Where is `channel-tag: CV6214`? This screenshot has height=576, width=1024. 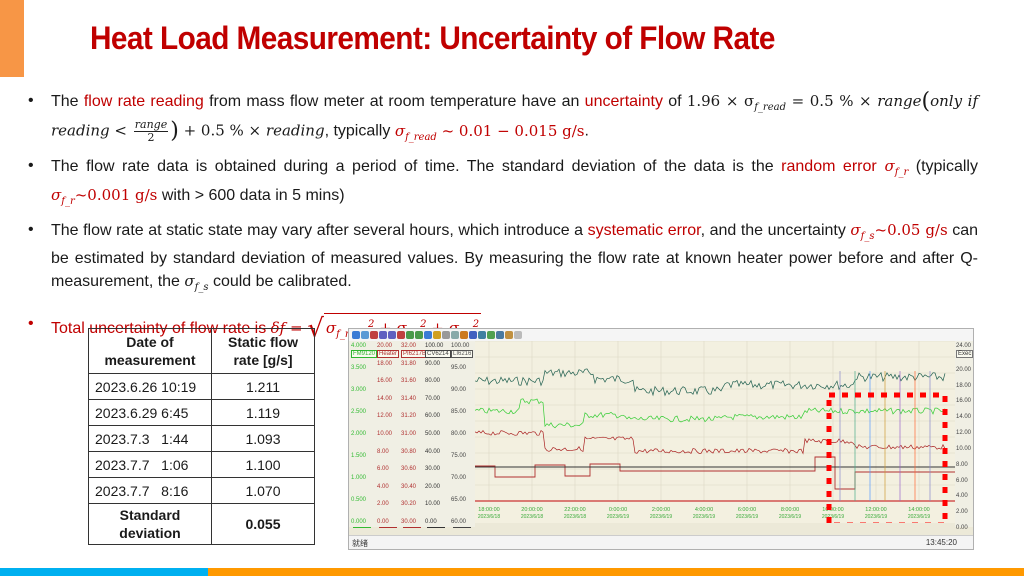 channel-tag: CV6214 is located at coordinates (438, 354).